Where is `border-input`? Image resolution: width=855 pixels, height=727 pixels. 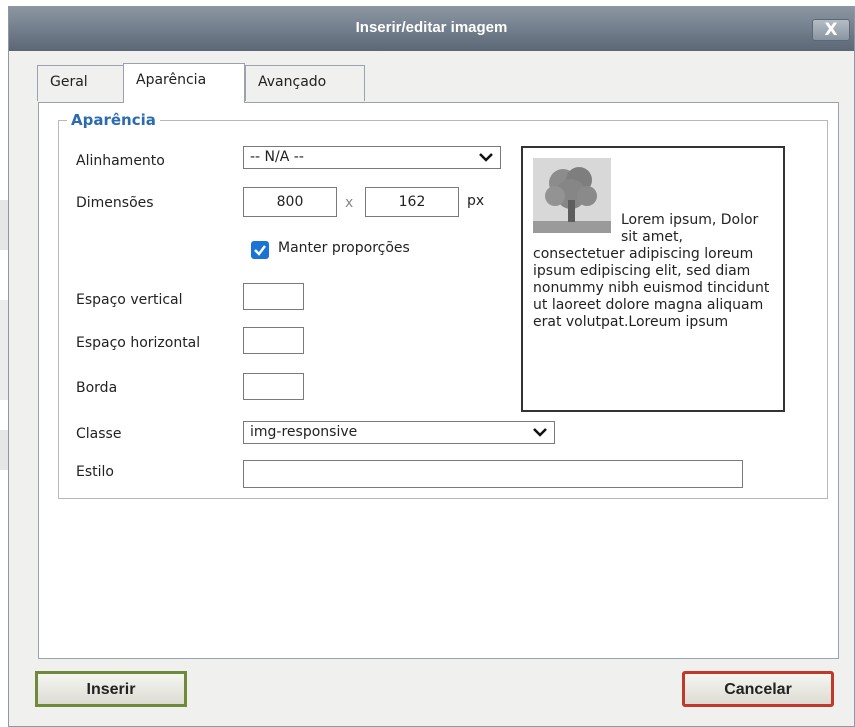
border-input is located at coordinates (273, 386).